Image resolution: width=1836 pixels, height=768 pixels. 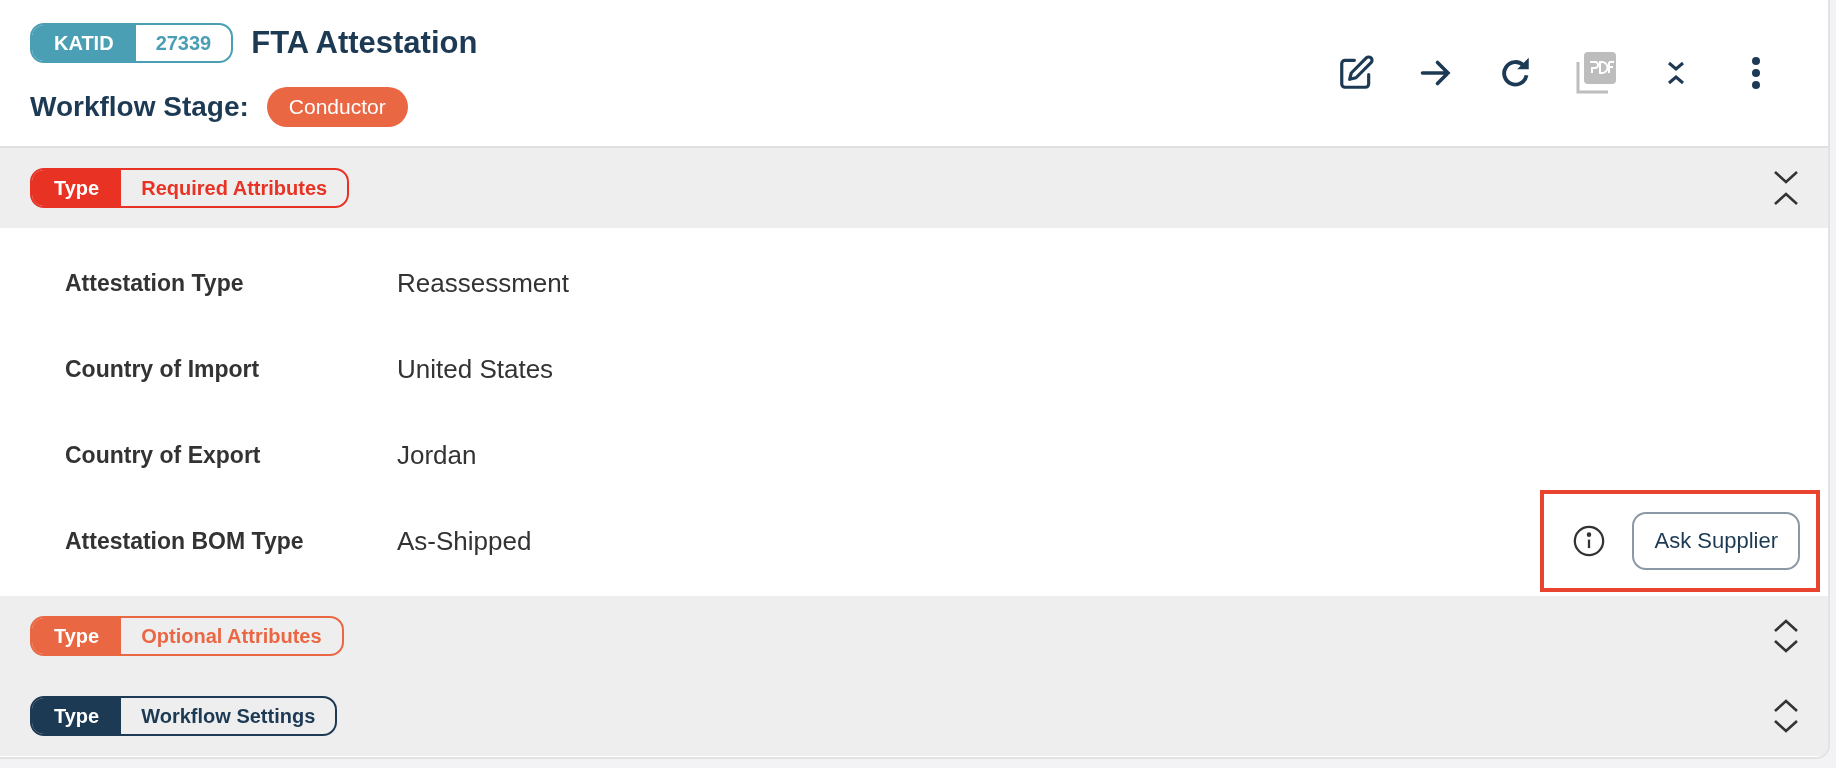 What do you see at coordinates (84, 43) in the screenshot?
I see `id-badge-label: KATID` at bounding box center [84, 43].